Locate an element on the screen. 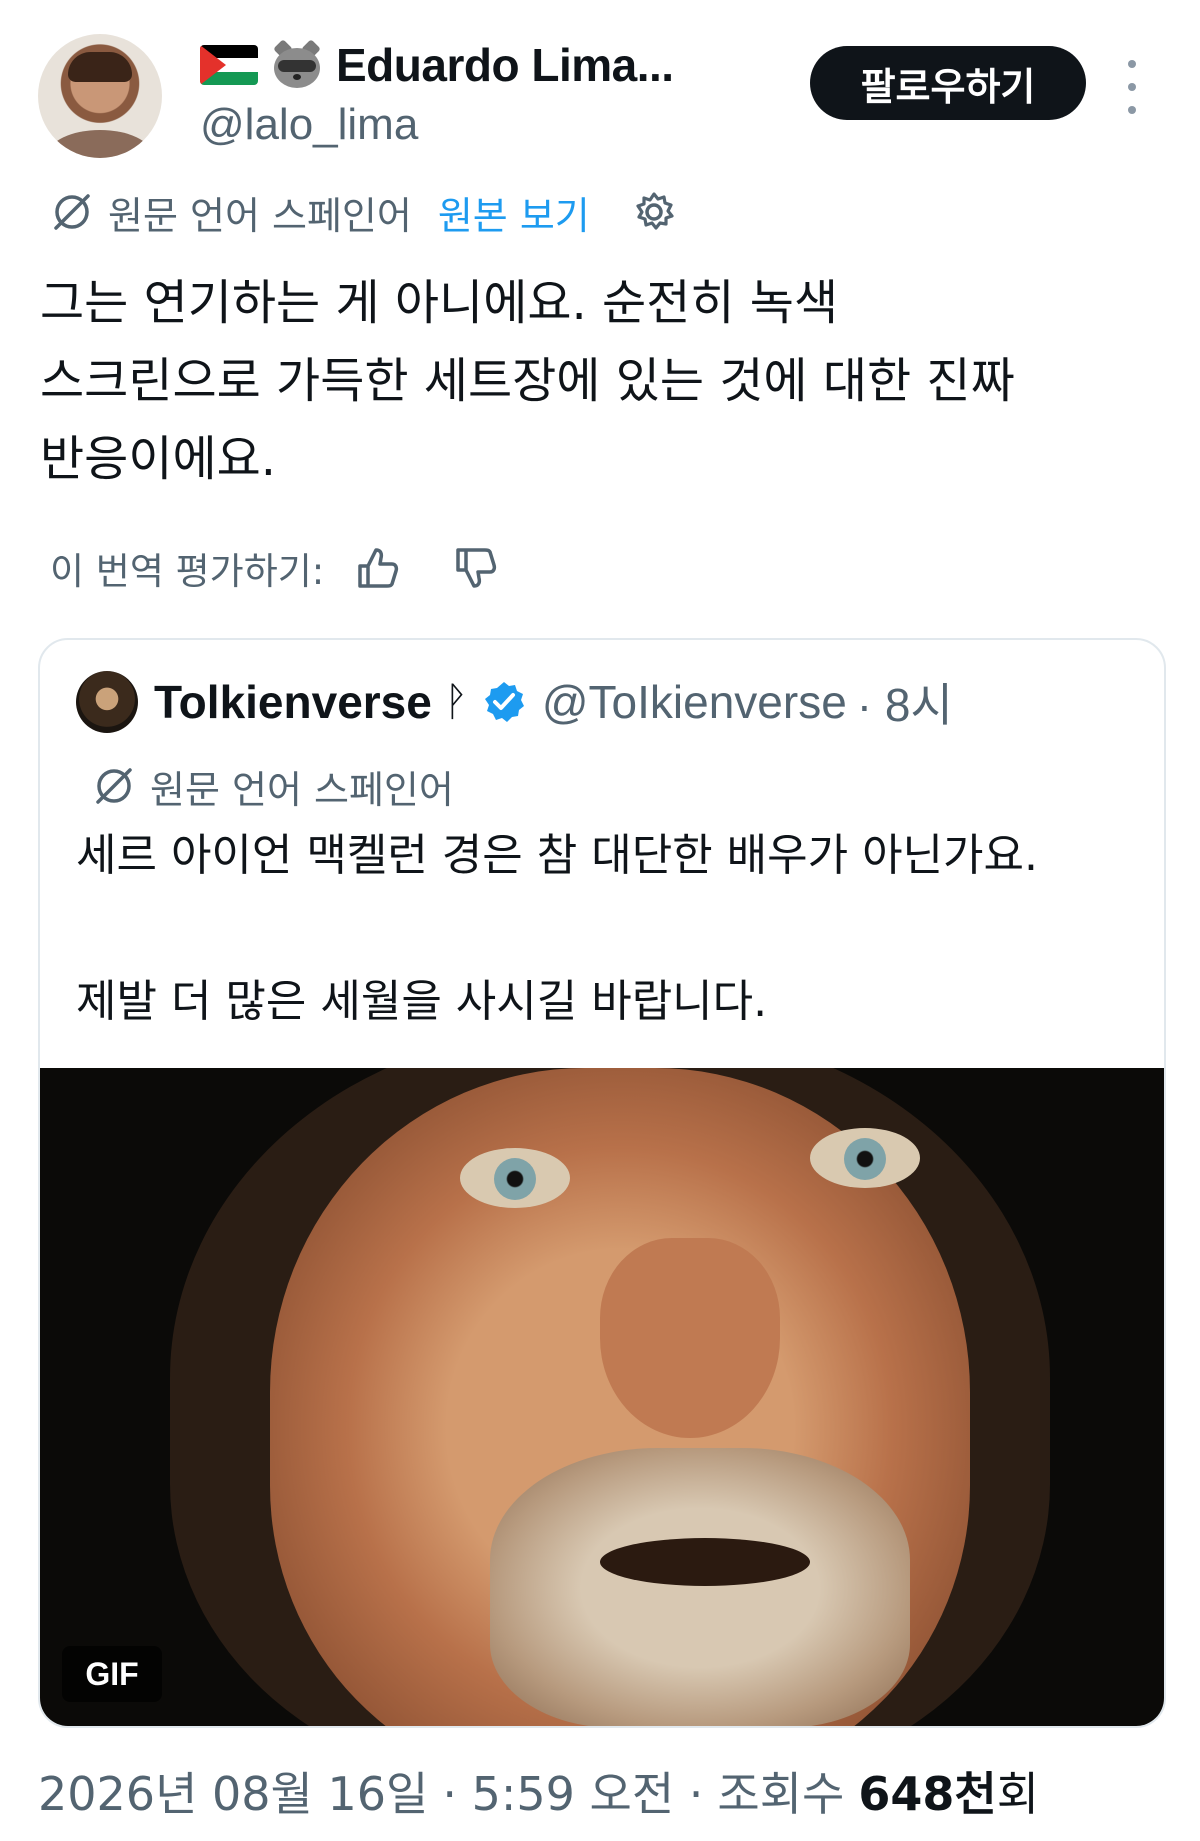 The width and height of the screenshot is (1200, 1841). translation-info-row: 원문 언어 스페인어 원본 보기 is located at coordinates (363, 212).